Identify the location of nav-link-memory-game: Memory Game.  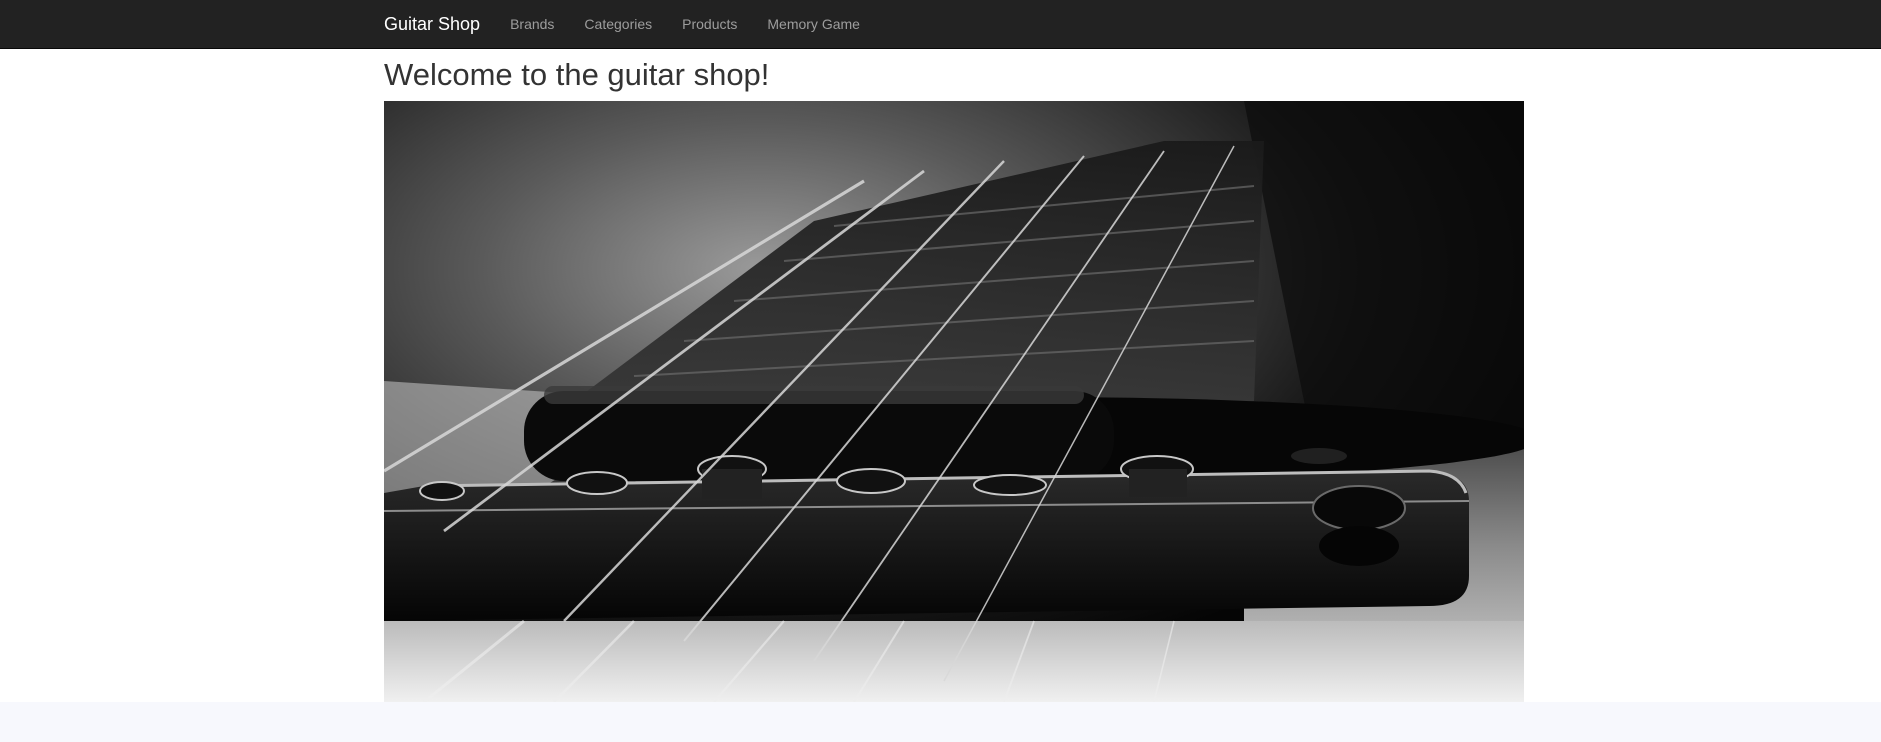
(813, 24).